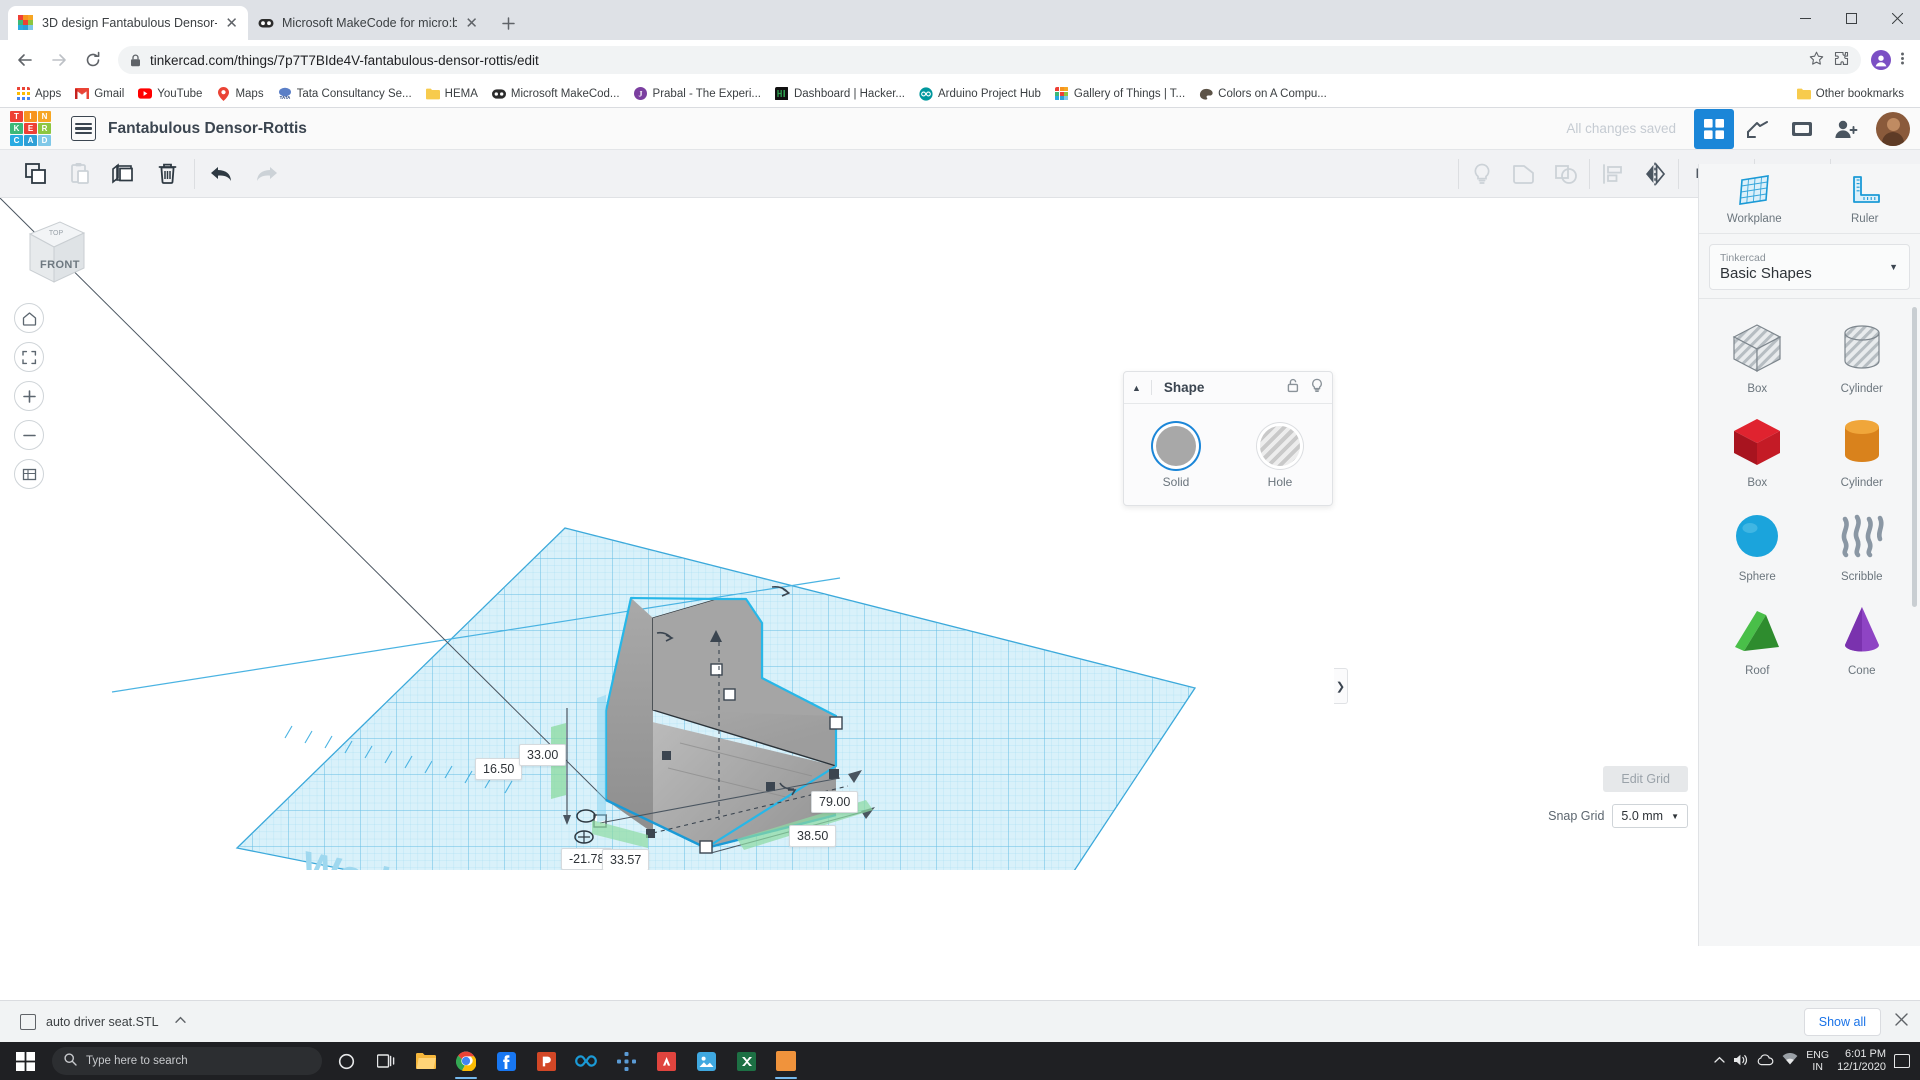  I want to click on shape-item-box-hole: Box, so click(1757, 357).